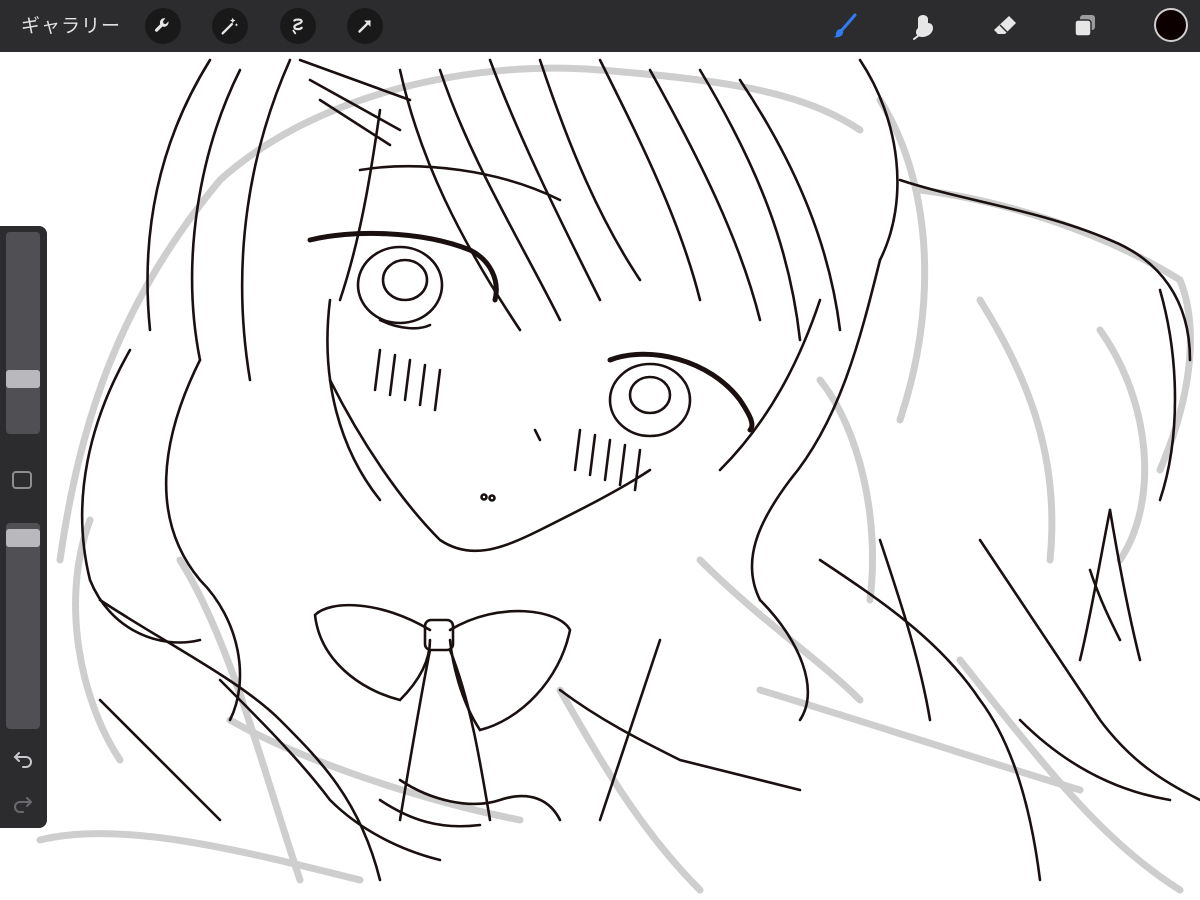 This screenshot has height=900, width=1200. Describe the element at coordinates (23, 803) in the screenshot. I see `redo-icon` at that location.